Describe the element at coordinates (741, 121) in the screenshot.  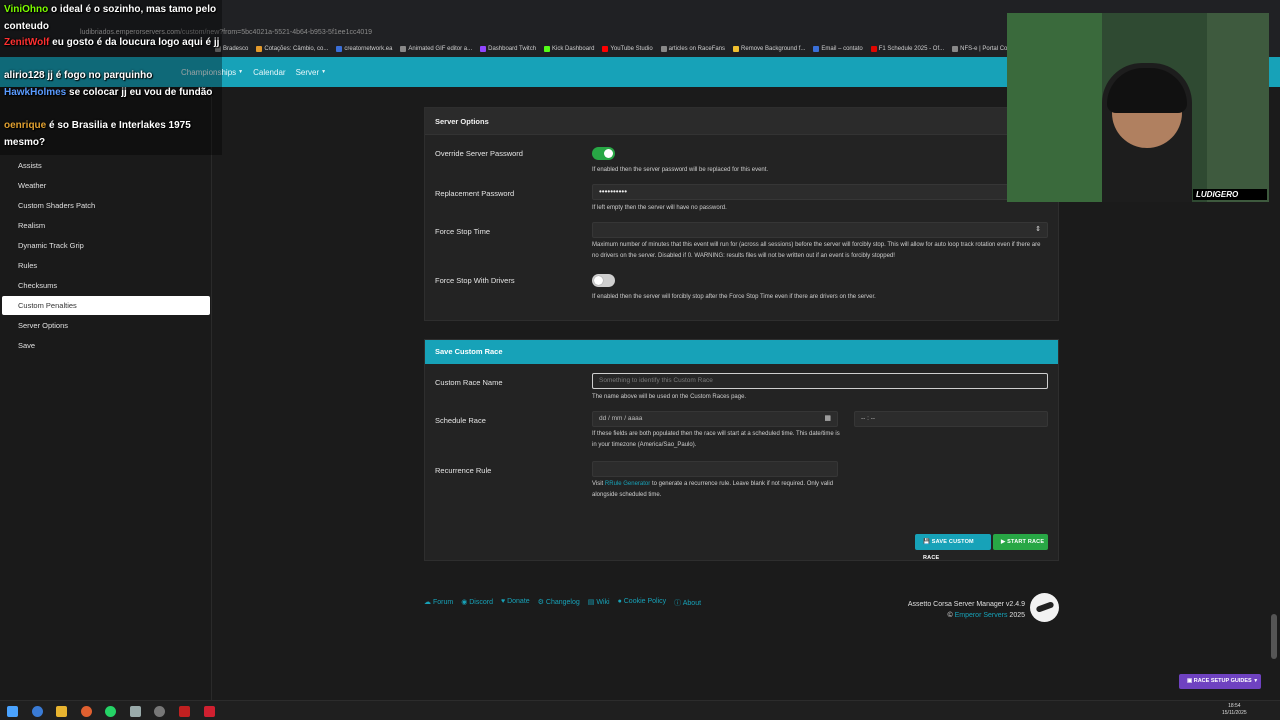
I see `card-title: Server Options` at that location.